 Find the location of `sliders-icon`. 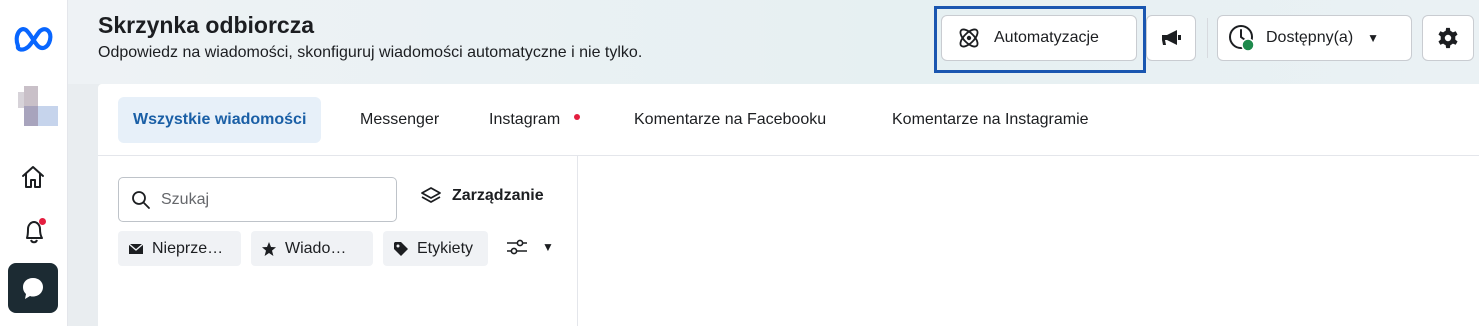

sliders-icon is located at coordinates (517, 247).